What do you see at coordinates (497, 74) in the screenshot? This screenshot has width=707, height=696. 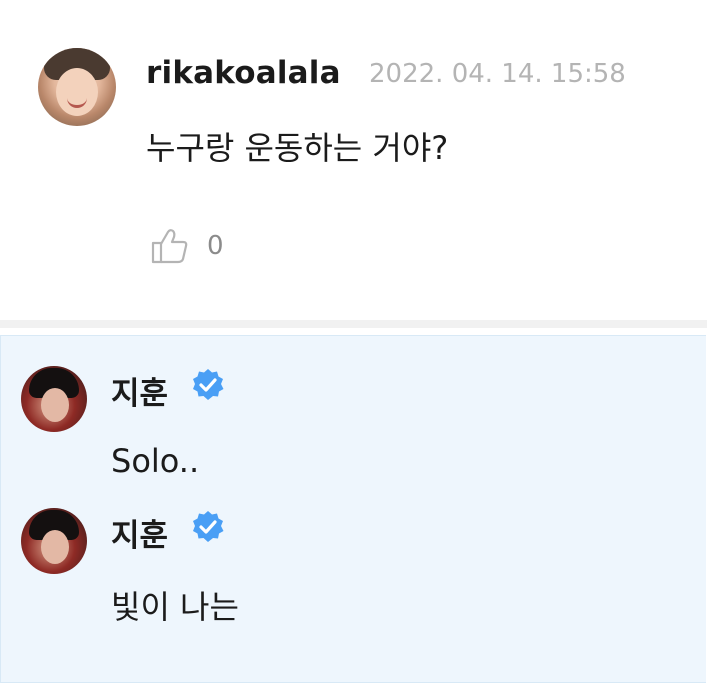 I see `comment-timestamp: 2022. 04. 14. 15:58` at bounding box center [497, 74].